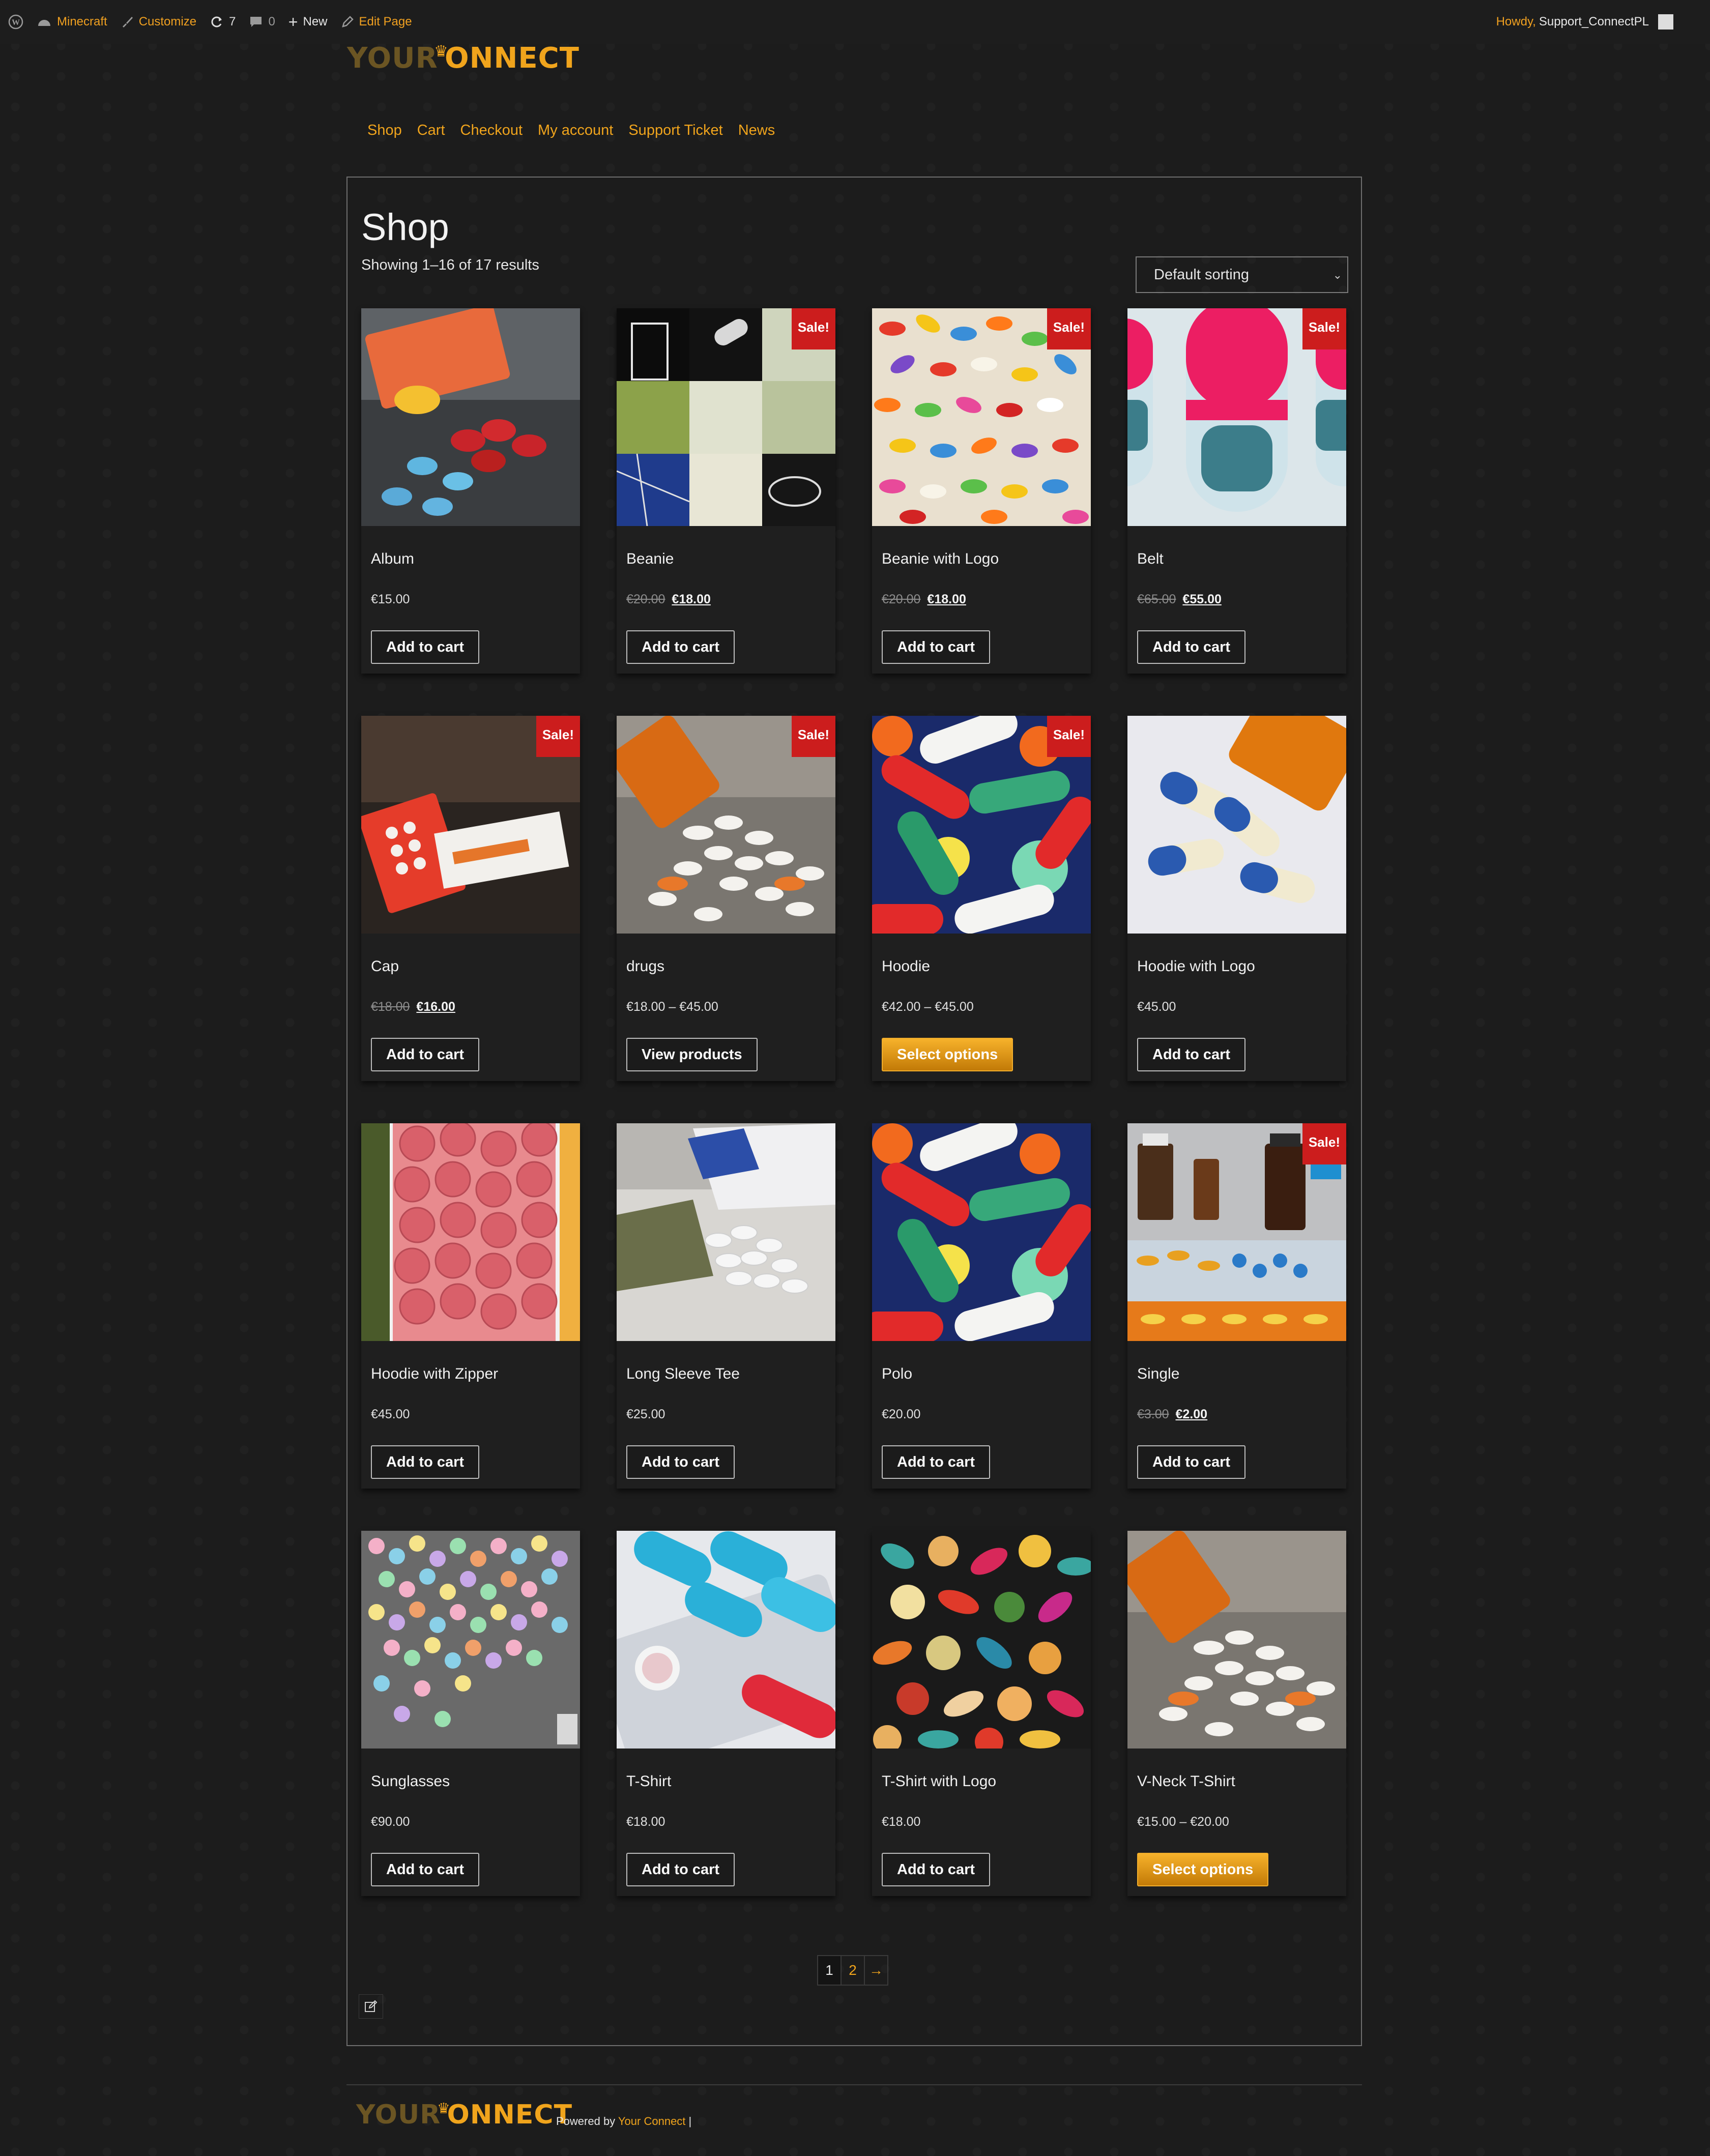  What do you see at coordinates (586, 2122) in the screenshot?
I see `powered-by-text: Powered by` at bounding box center [586, 2122].